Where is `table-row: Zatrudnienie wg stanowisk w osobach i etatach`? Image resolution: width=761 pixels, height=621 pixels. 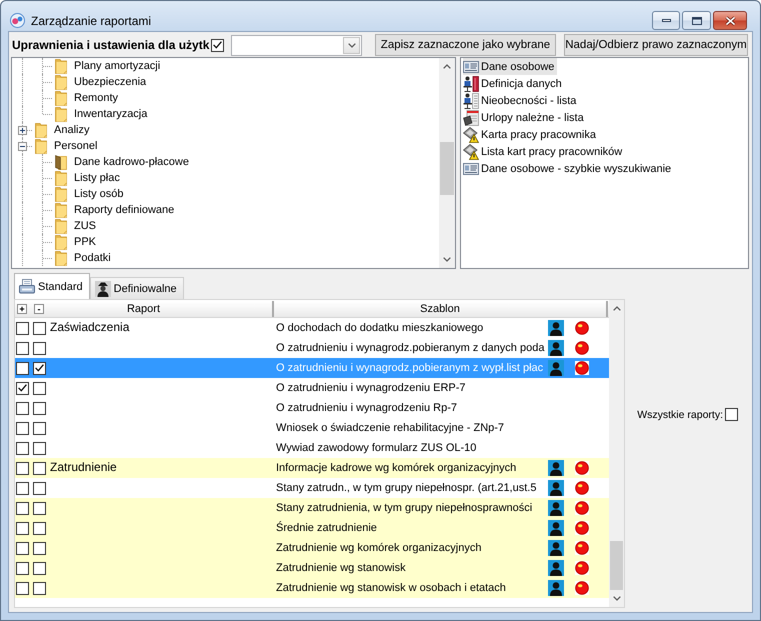
table-row: Zatrudnienie wg stanowisk w osobach i etatach is located at coordinates (312, 588).